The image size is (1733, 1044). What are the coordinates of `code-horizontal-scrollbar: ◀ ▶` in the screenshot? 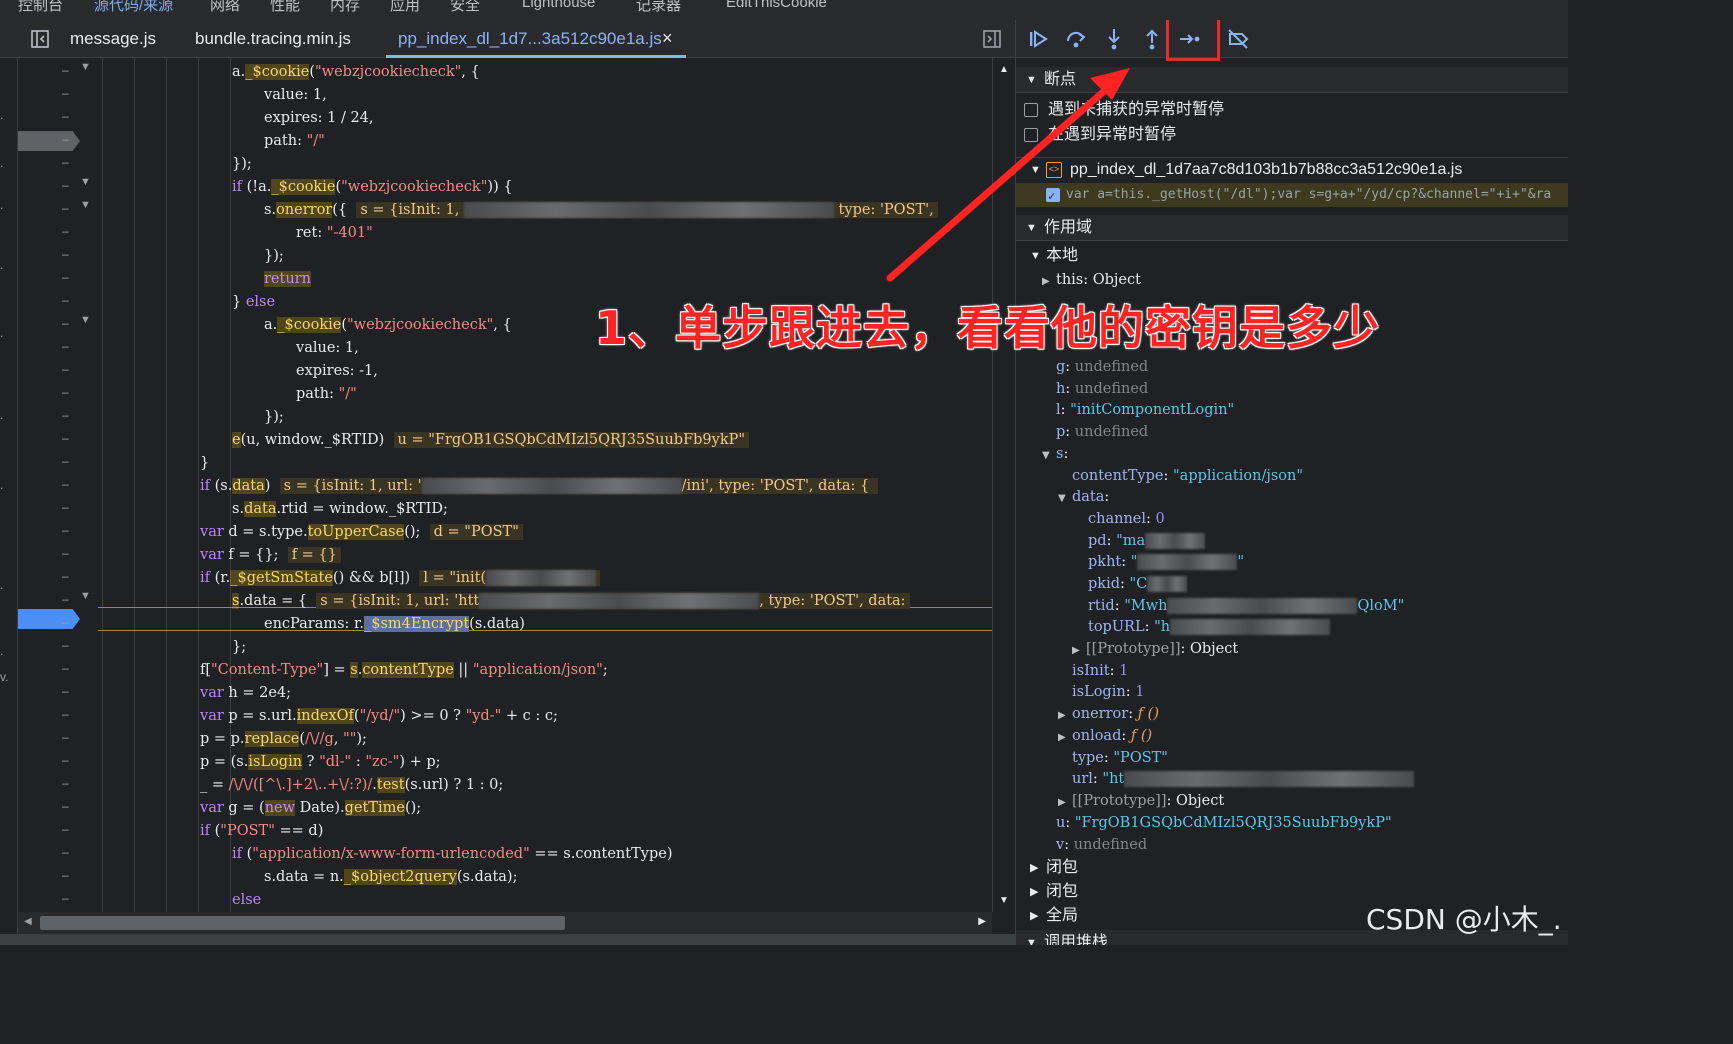 It's located at (505, 923).